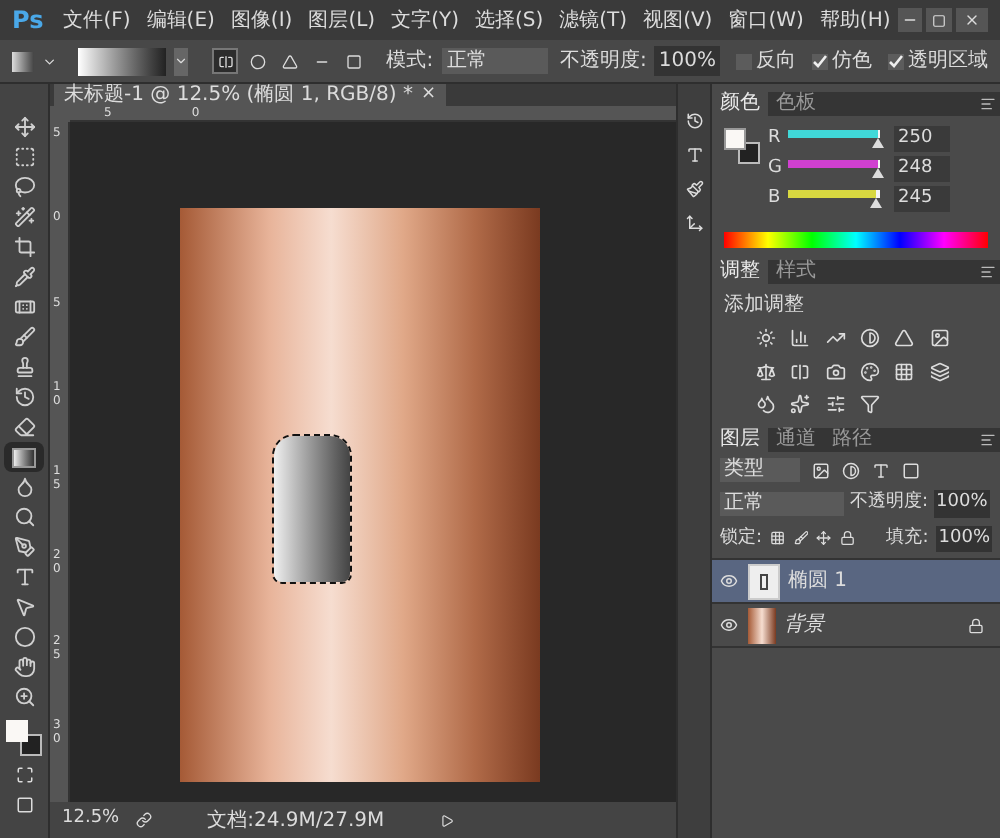 The height and width of the screenshot is (838, 1000). What do you see at coordinates (869, 371) in the screenshot?
I see `palette-icon` at bounding box center [869, 371].